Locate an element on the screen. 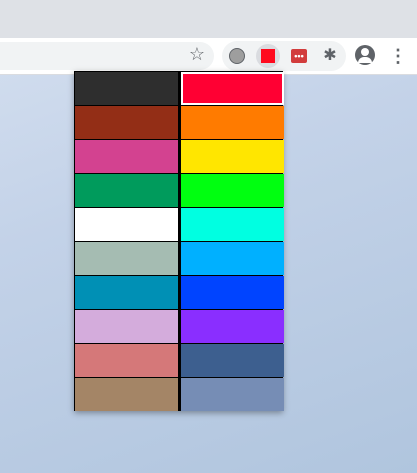  browser-toolbar: ☆ ••• ✱ ⋮ is located at coordinates (208, 56).